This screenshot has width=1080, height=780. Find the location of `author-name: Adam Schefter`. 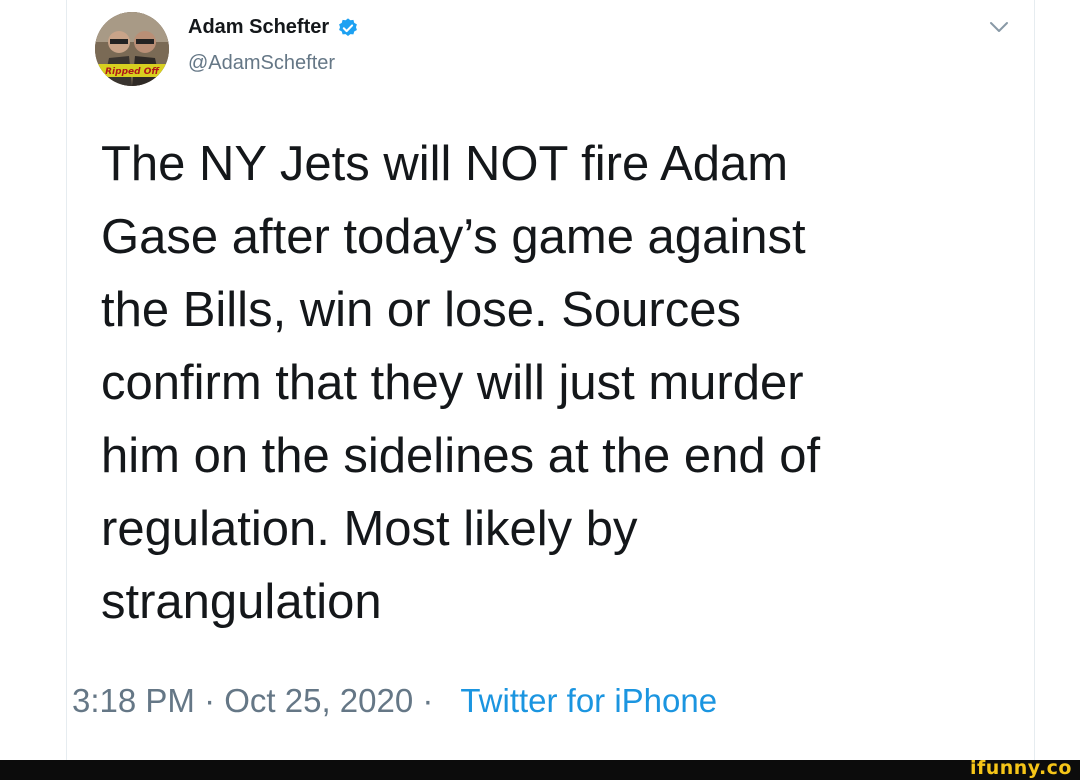

author-name: Adam Schefter is located at coordinates (273, 27).